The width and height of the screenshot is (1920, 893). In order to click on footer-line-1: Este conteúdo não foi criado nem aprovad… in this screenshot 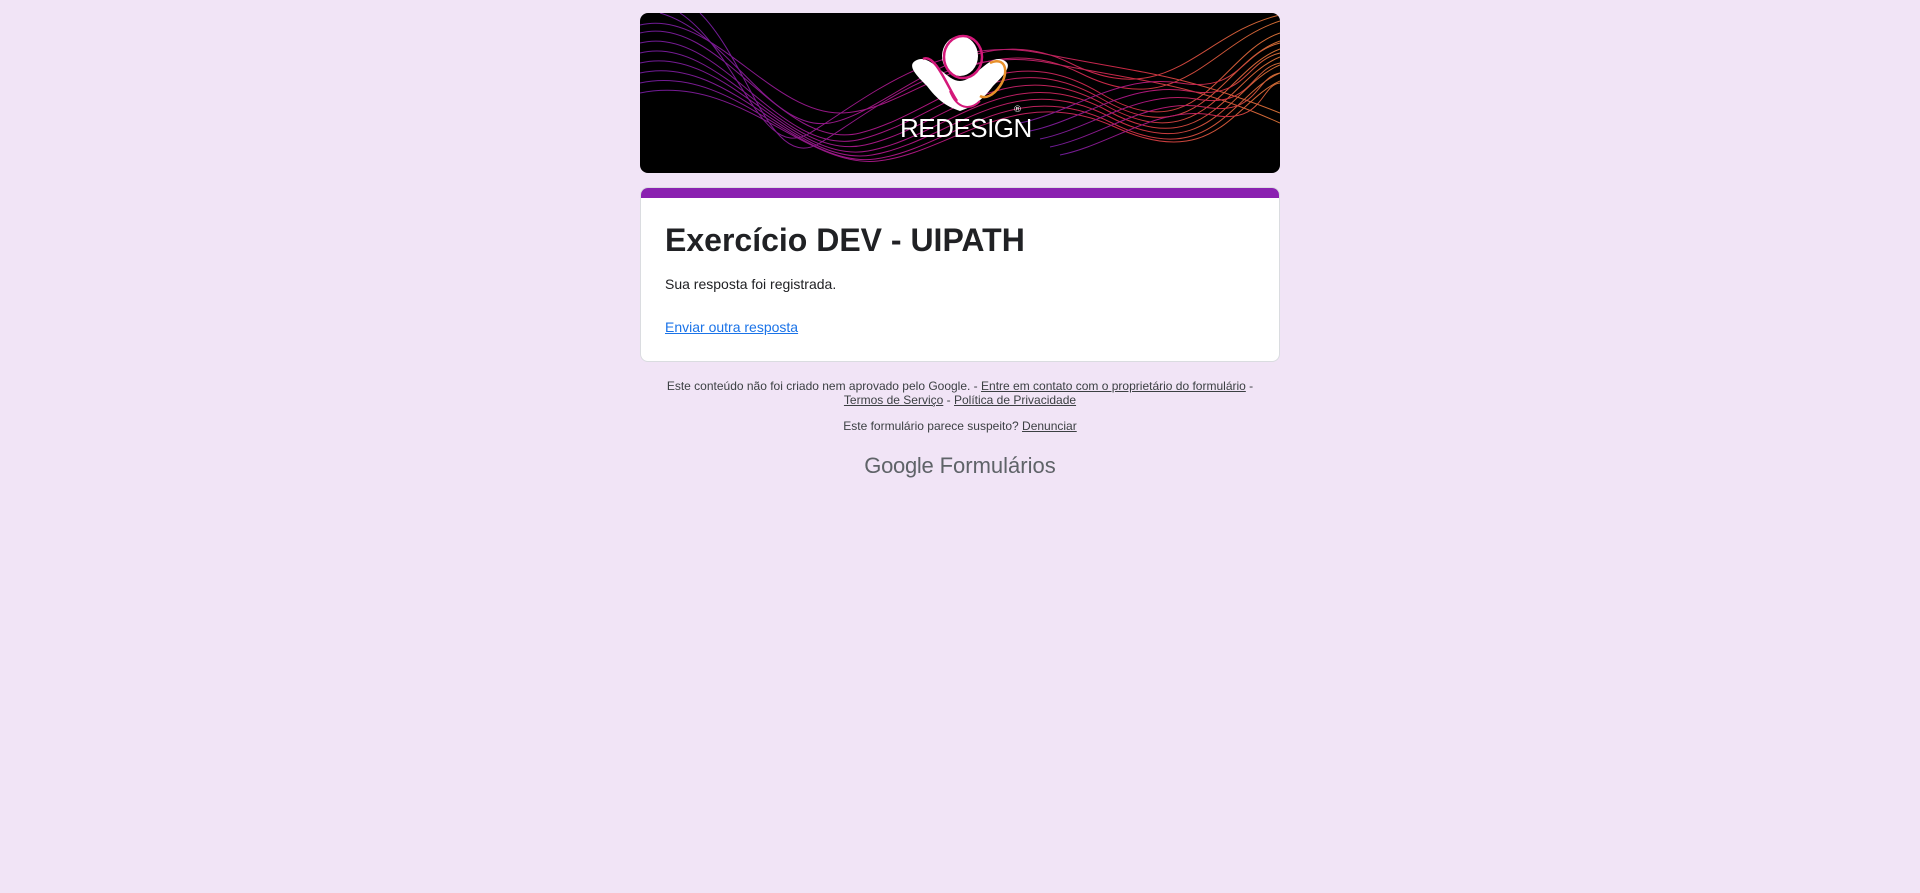, I will do `click(960, 393)`.